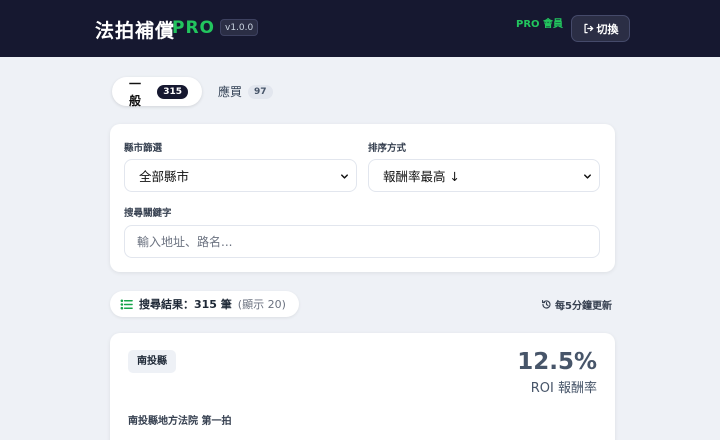 The image size is (720, 440). I want to click on tab-label: 應買, so click(230, 92).